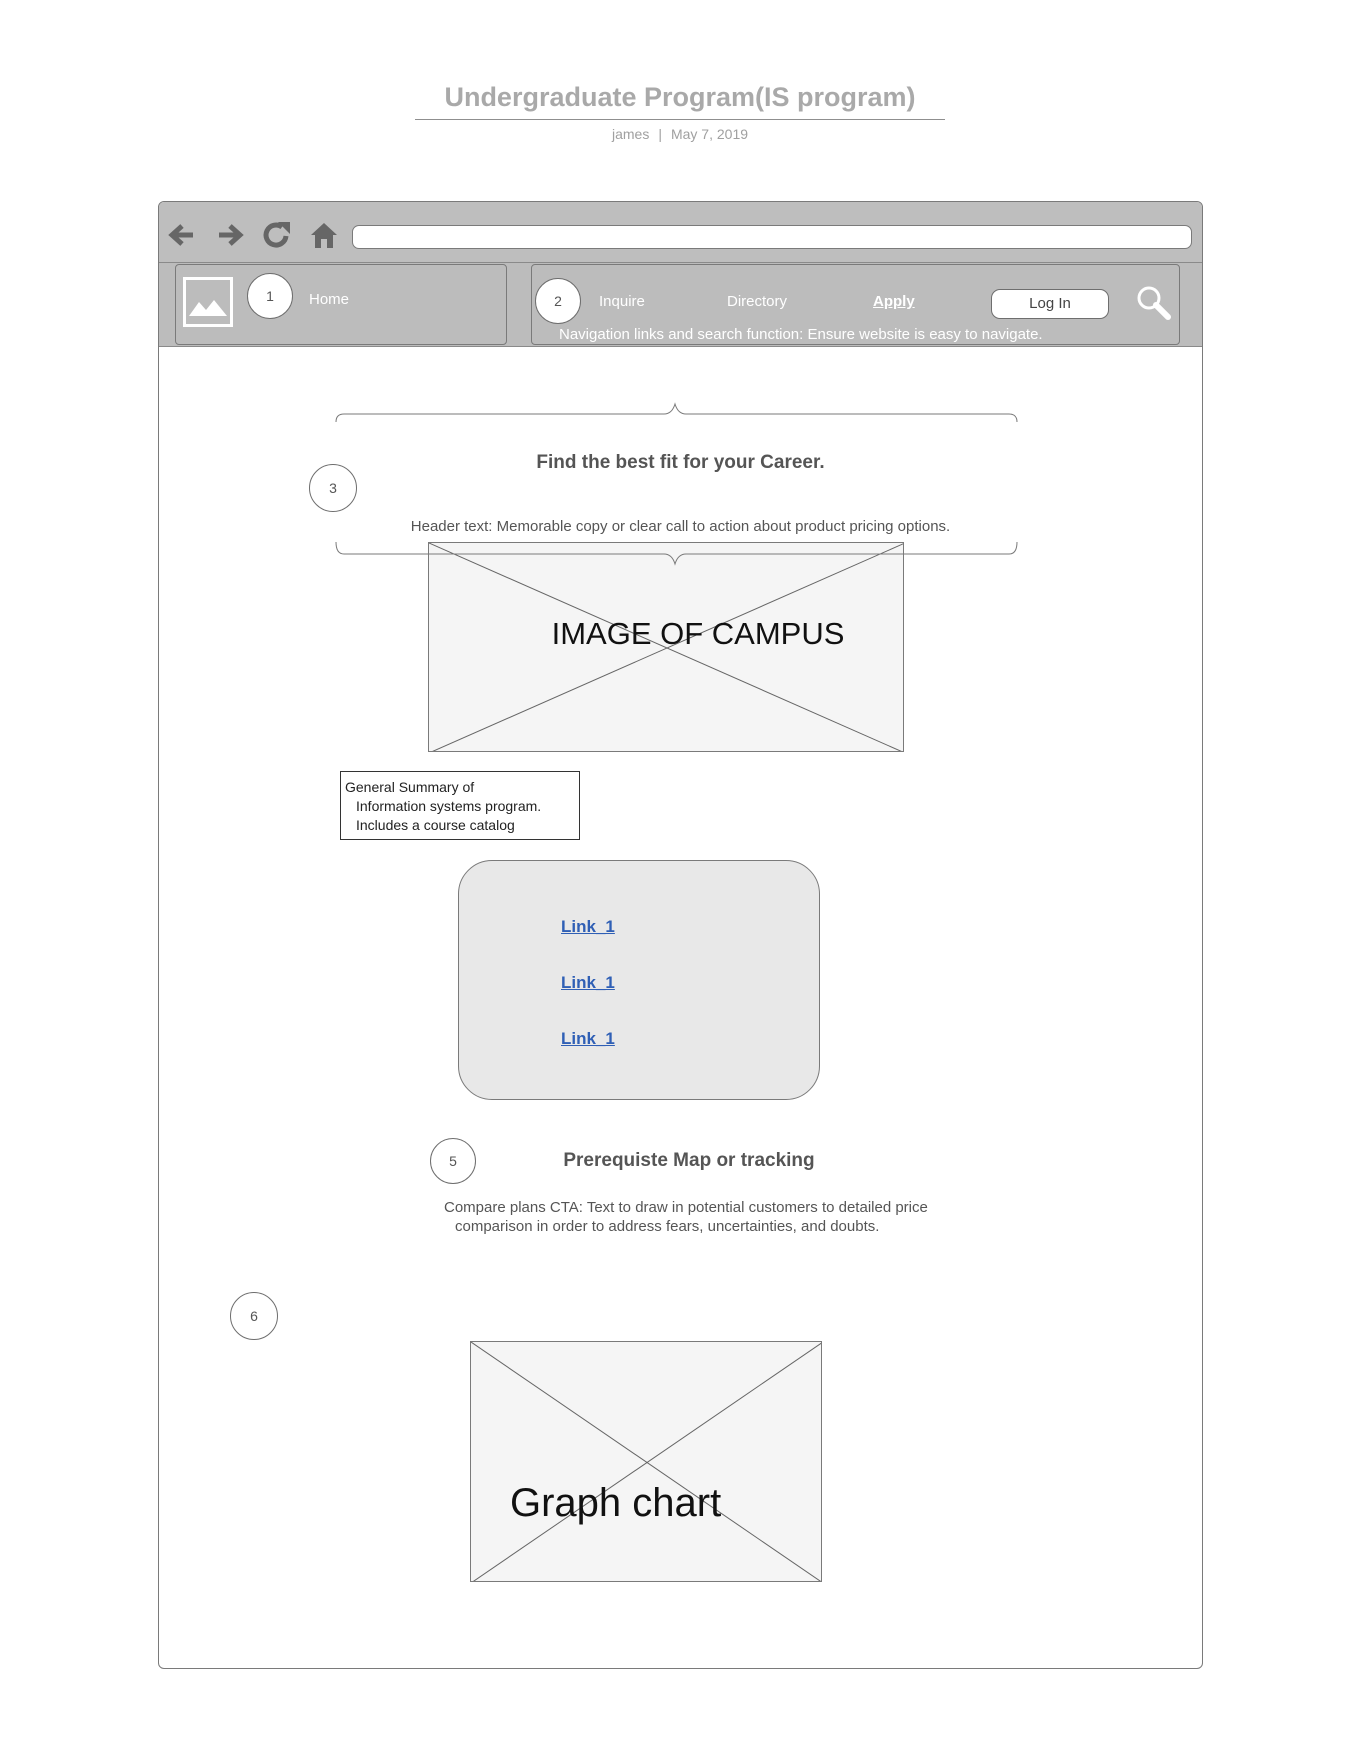 The height and width of the screenshot is (1760, 1360). What do you see at coordinates (698, 633) in the screenshot?
I see `campus-image-label: IMAGE OF CAMPUS` at bounding box center [698, 633].